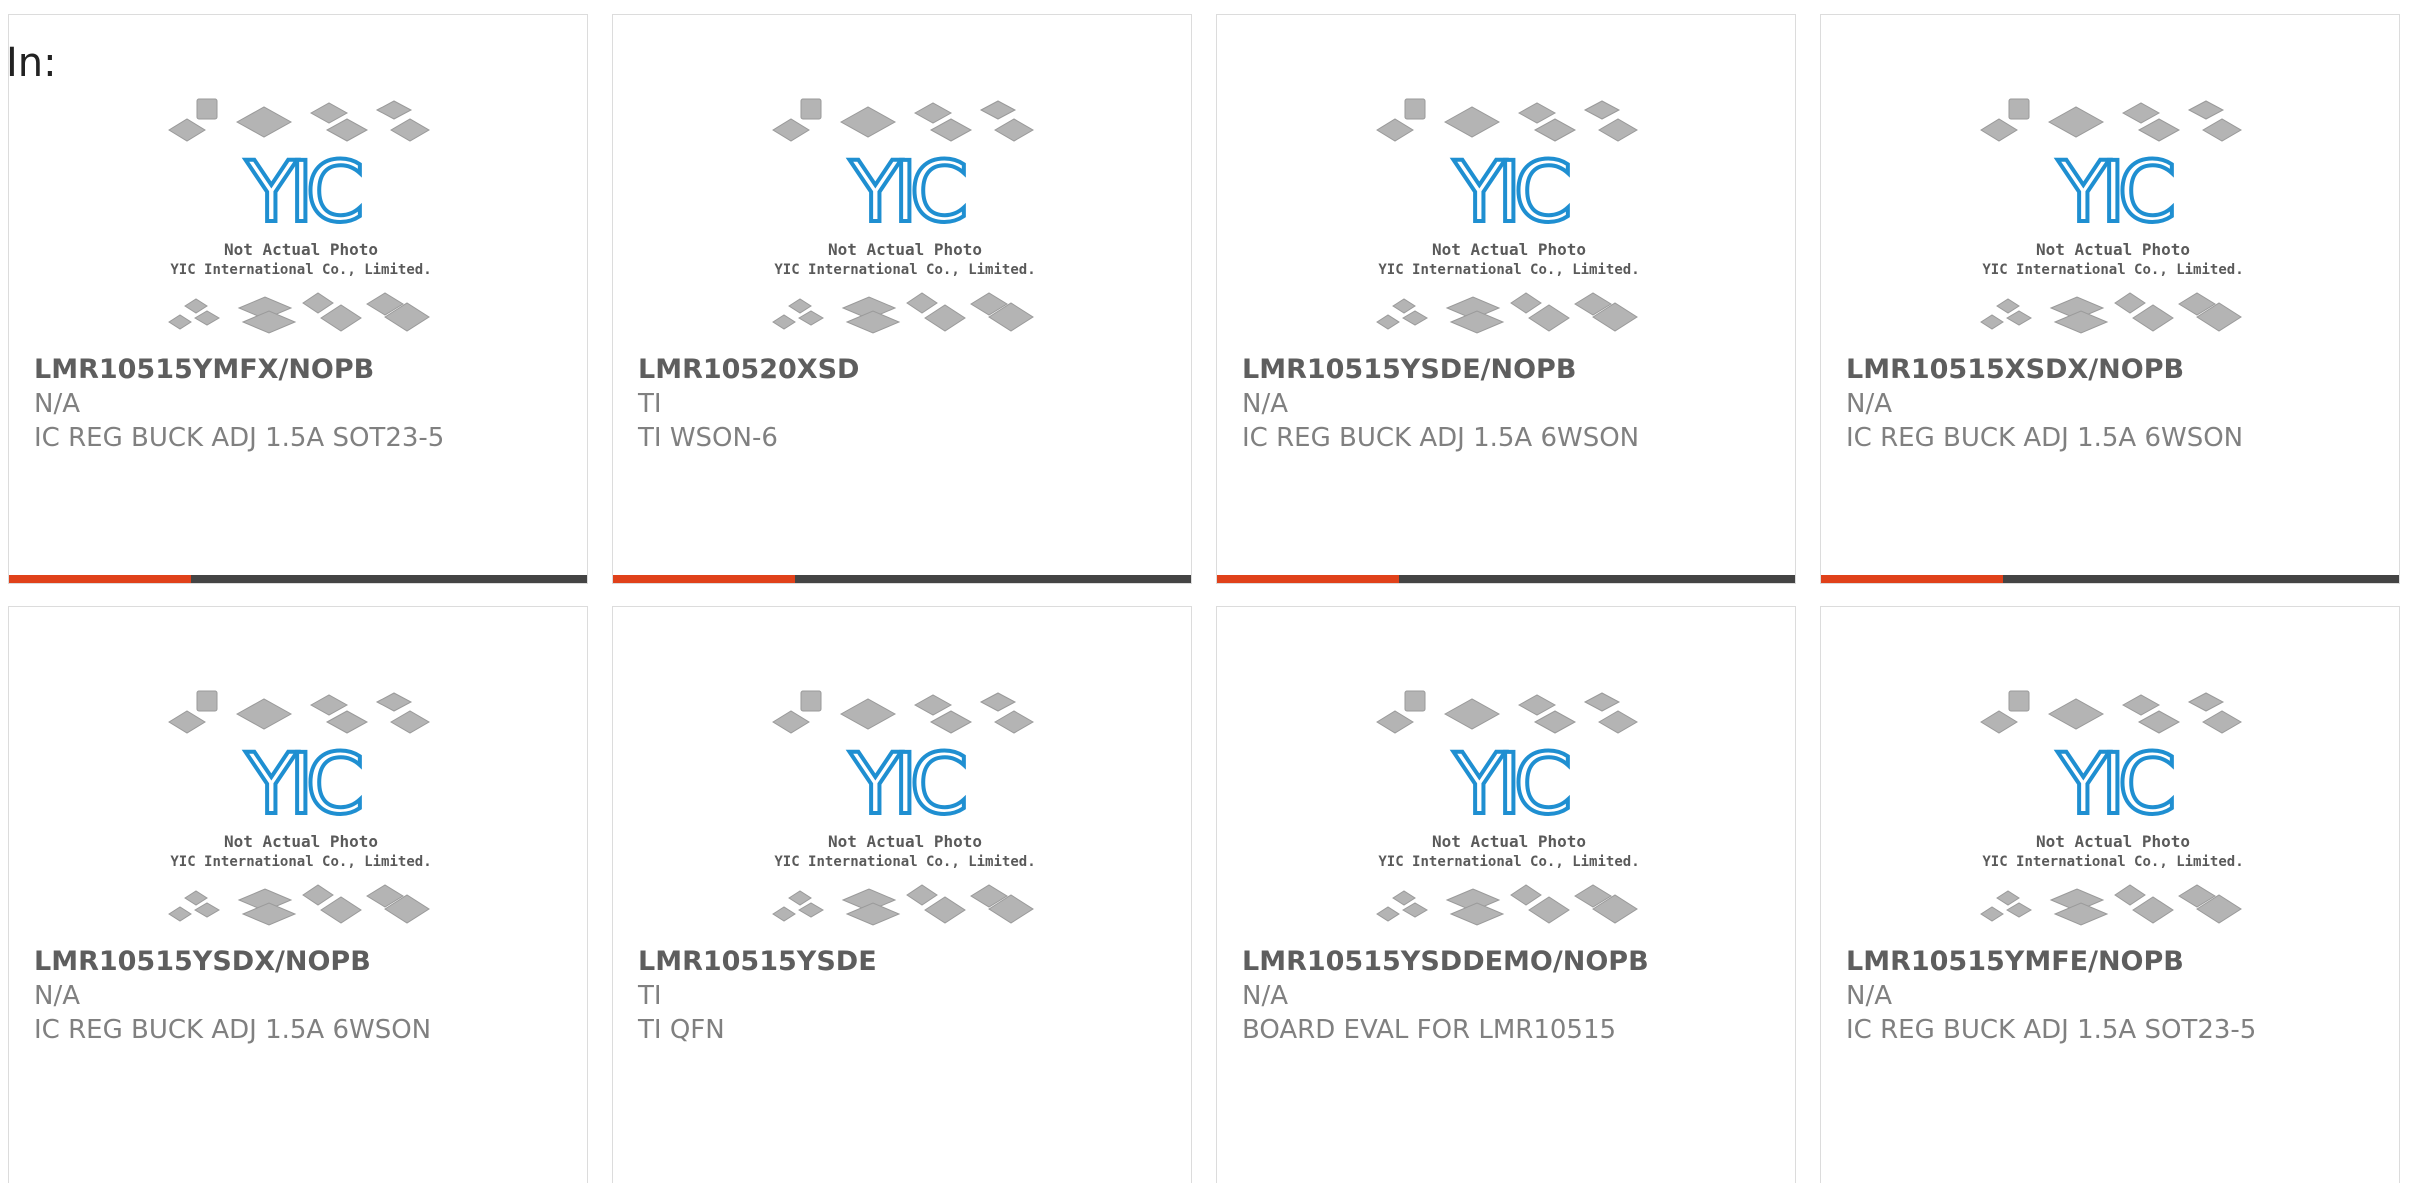 This screenshot has width=2410, height=1183. Describe the element at coordinates (31, 63) in the screenshot. I see `in-label: In:` at that location.